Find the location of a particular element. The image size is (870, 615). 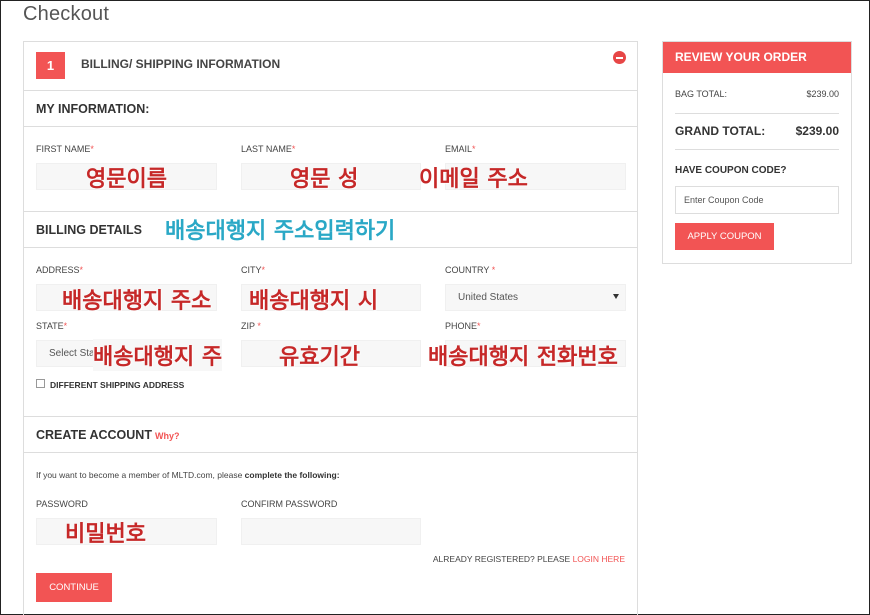

grand-total-divider is located at coordinates (757, 149).